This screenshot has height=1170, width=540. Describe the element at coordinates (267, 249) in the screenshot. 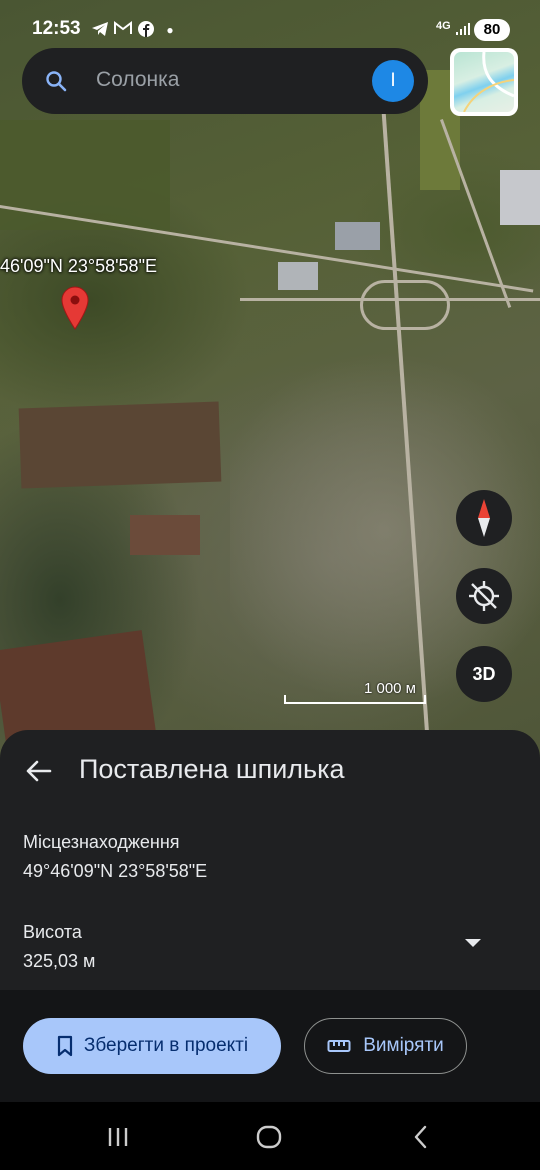

I see `map-road` at that location.